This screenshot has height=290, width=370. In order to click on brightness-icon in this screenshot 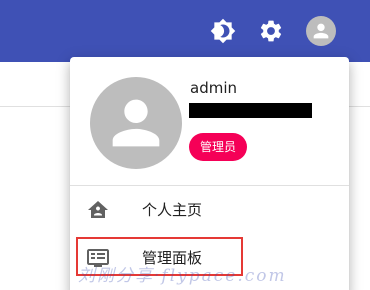, I will do `click(223, 31)`.